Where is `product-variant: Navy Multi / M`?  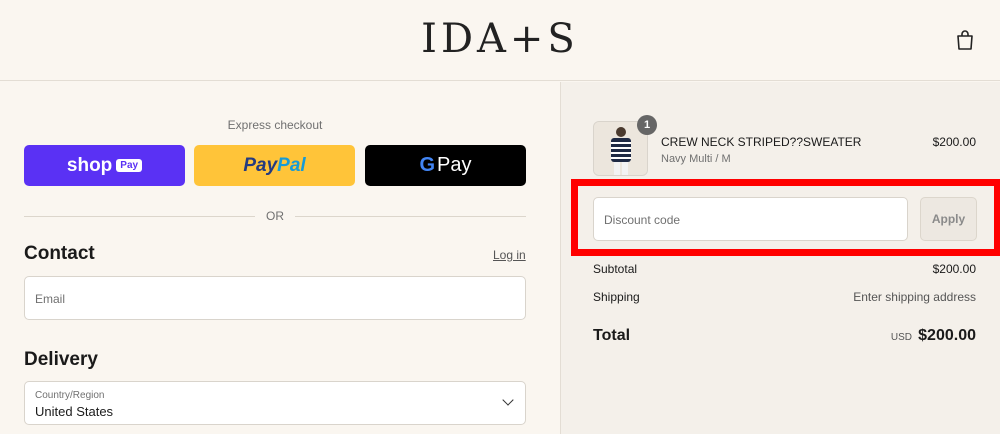
product-variant: Navy Multi / M is located at coordinates (696, 159).